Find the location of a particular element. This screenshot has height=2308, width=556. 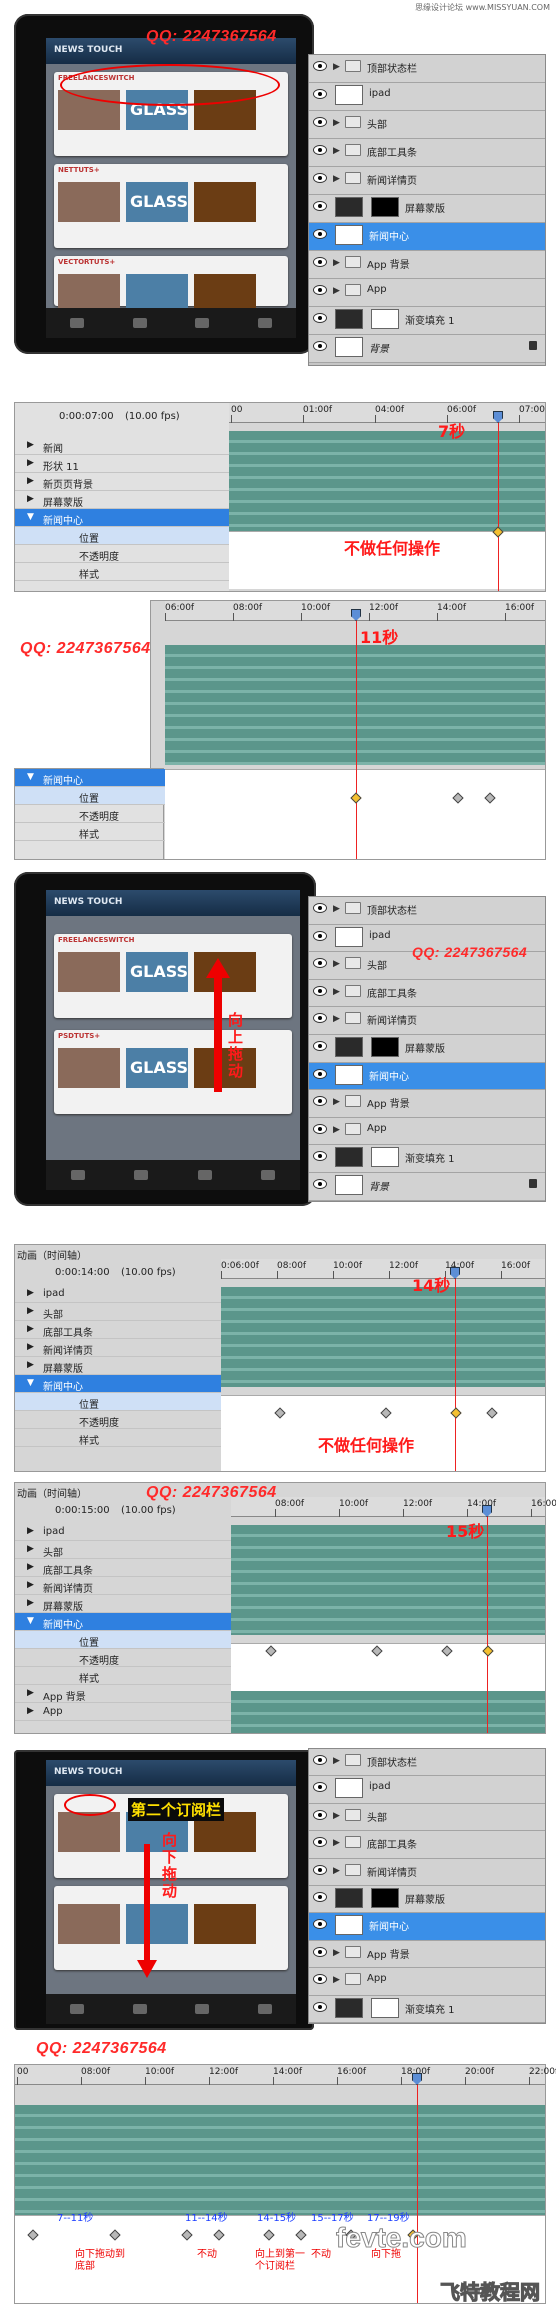

layer-row: ▶ 头部 is located at coordinates (427, 1817).